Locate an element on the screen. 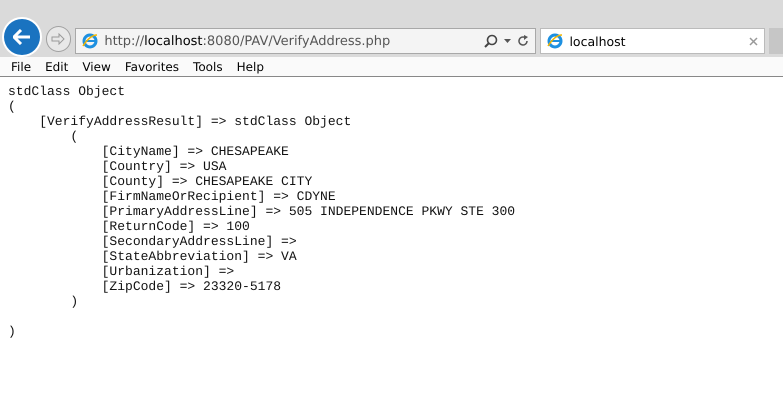 The image size is (783, 405). output-line: [FirmNameOrRecipient] => CDYNE is located at coordinates (218, 196).